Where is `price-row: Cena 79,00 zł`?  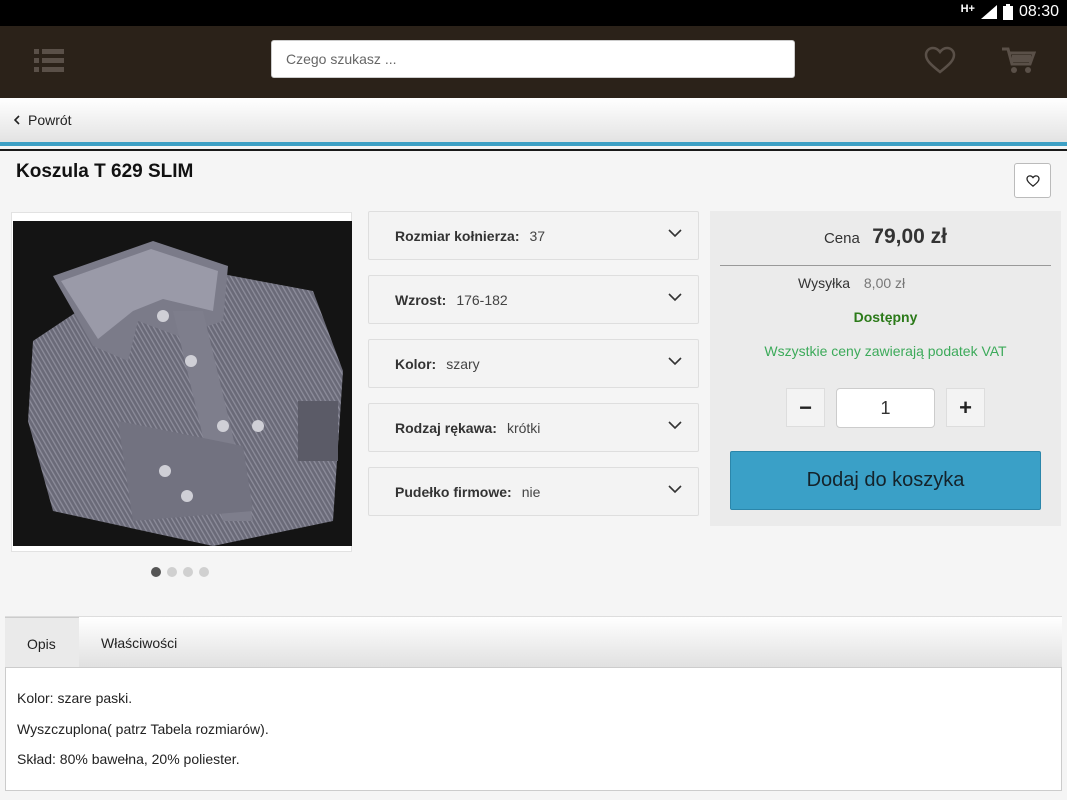 price-row: Cena 79,00 zł is located at coordinates (885, 237).